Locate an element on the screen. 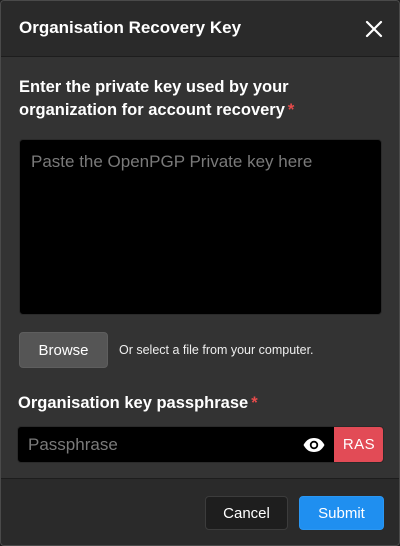 The height and width of the screenshot is (546, 400). passphrase-input is located at coordinates (158, 444).